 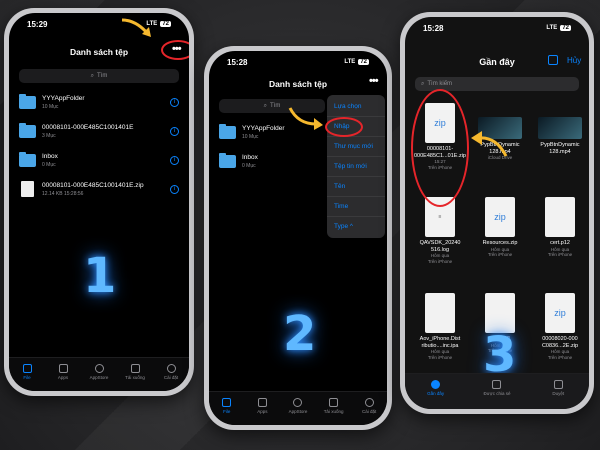 I want to click on appstore-icon, so click(x=298, y=402).